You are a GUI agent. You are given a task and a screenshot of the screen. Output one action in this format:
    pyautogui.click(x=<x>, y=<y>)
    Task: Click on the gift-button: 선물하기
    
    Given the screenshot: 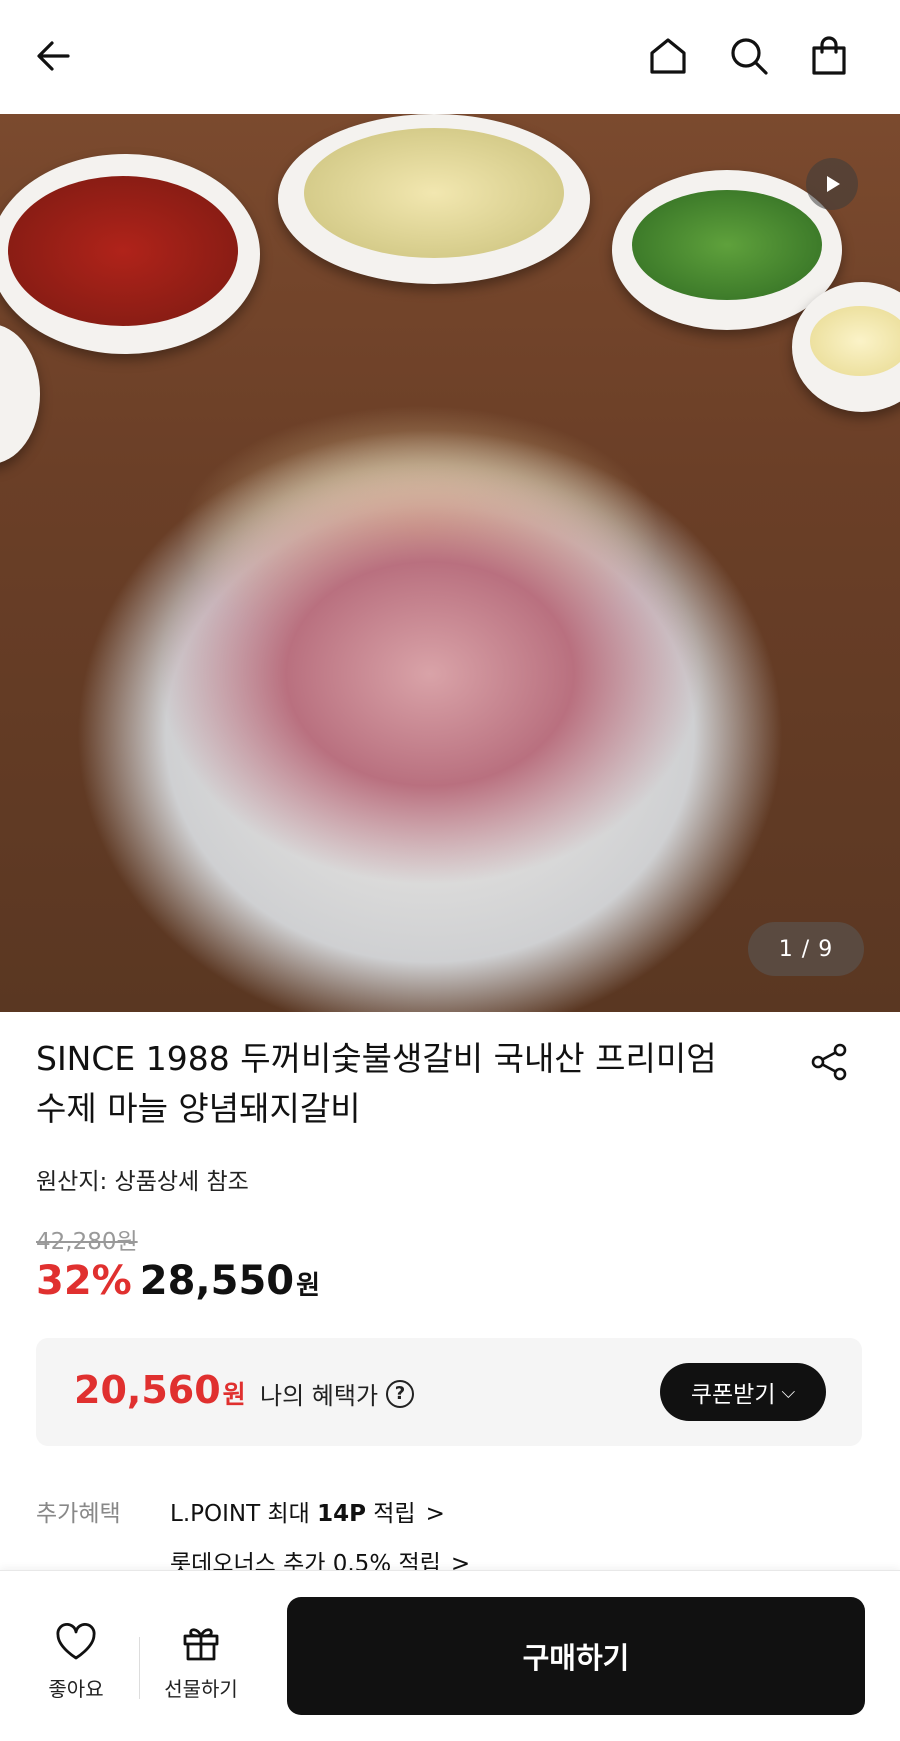 What is the action you would take?
    pyautogui.click(x=201, y=1660)
    